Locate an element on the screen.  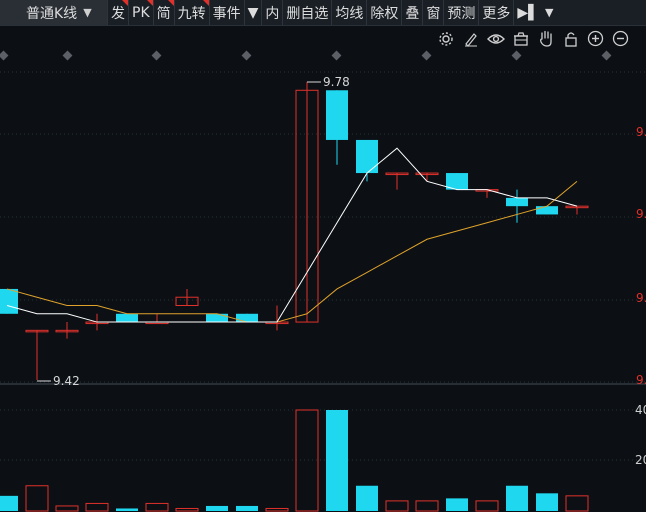
toolbar-item-5: ▼ is located at coordinates (254, 12).